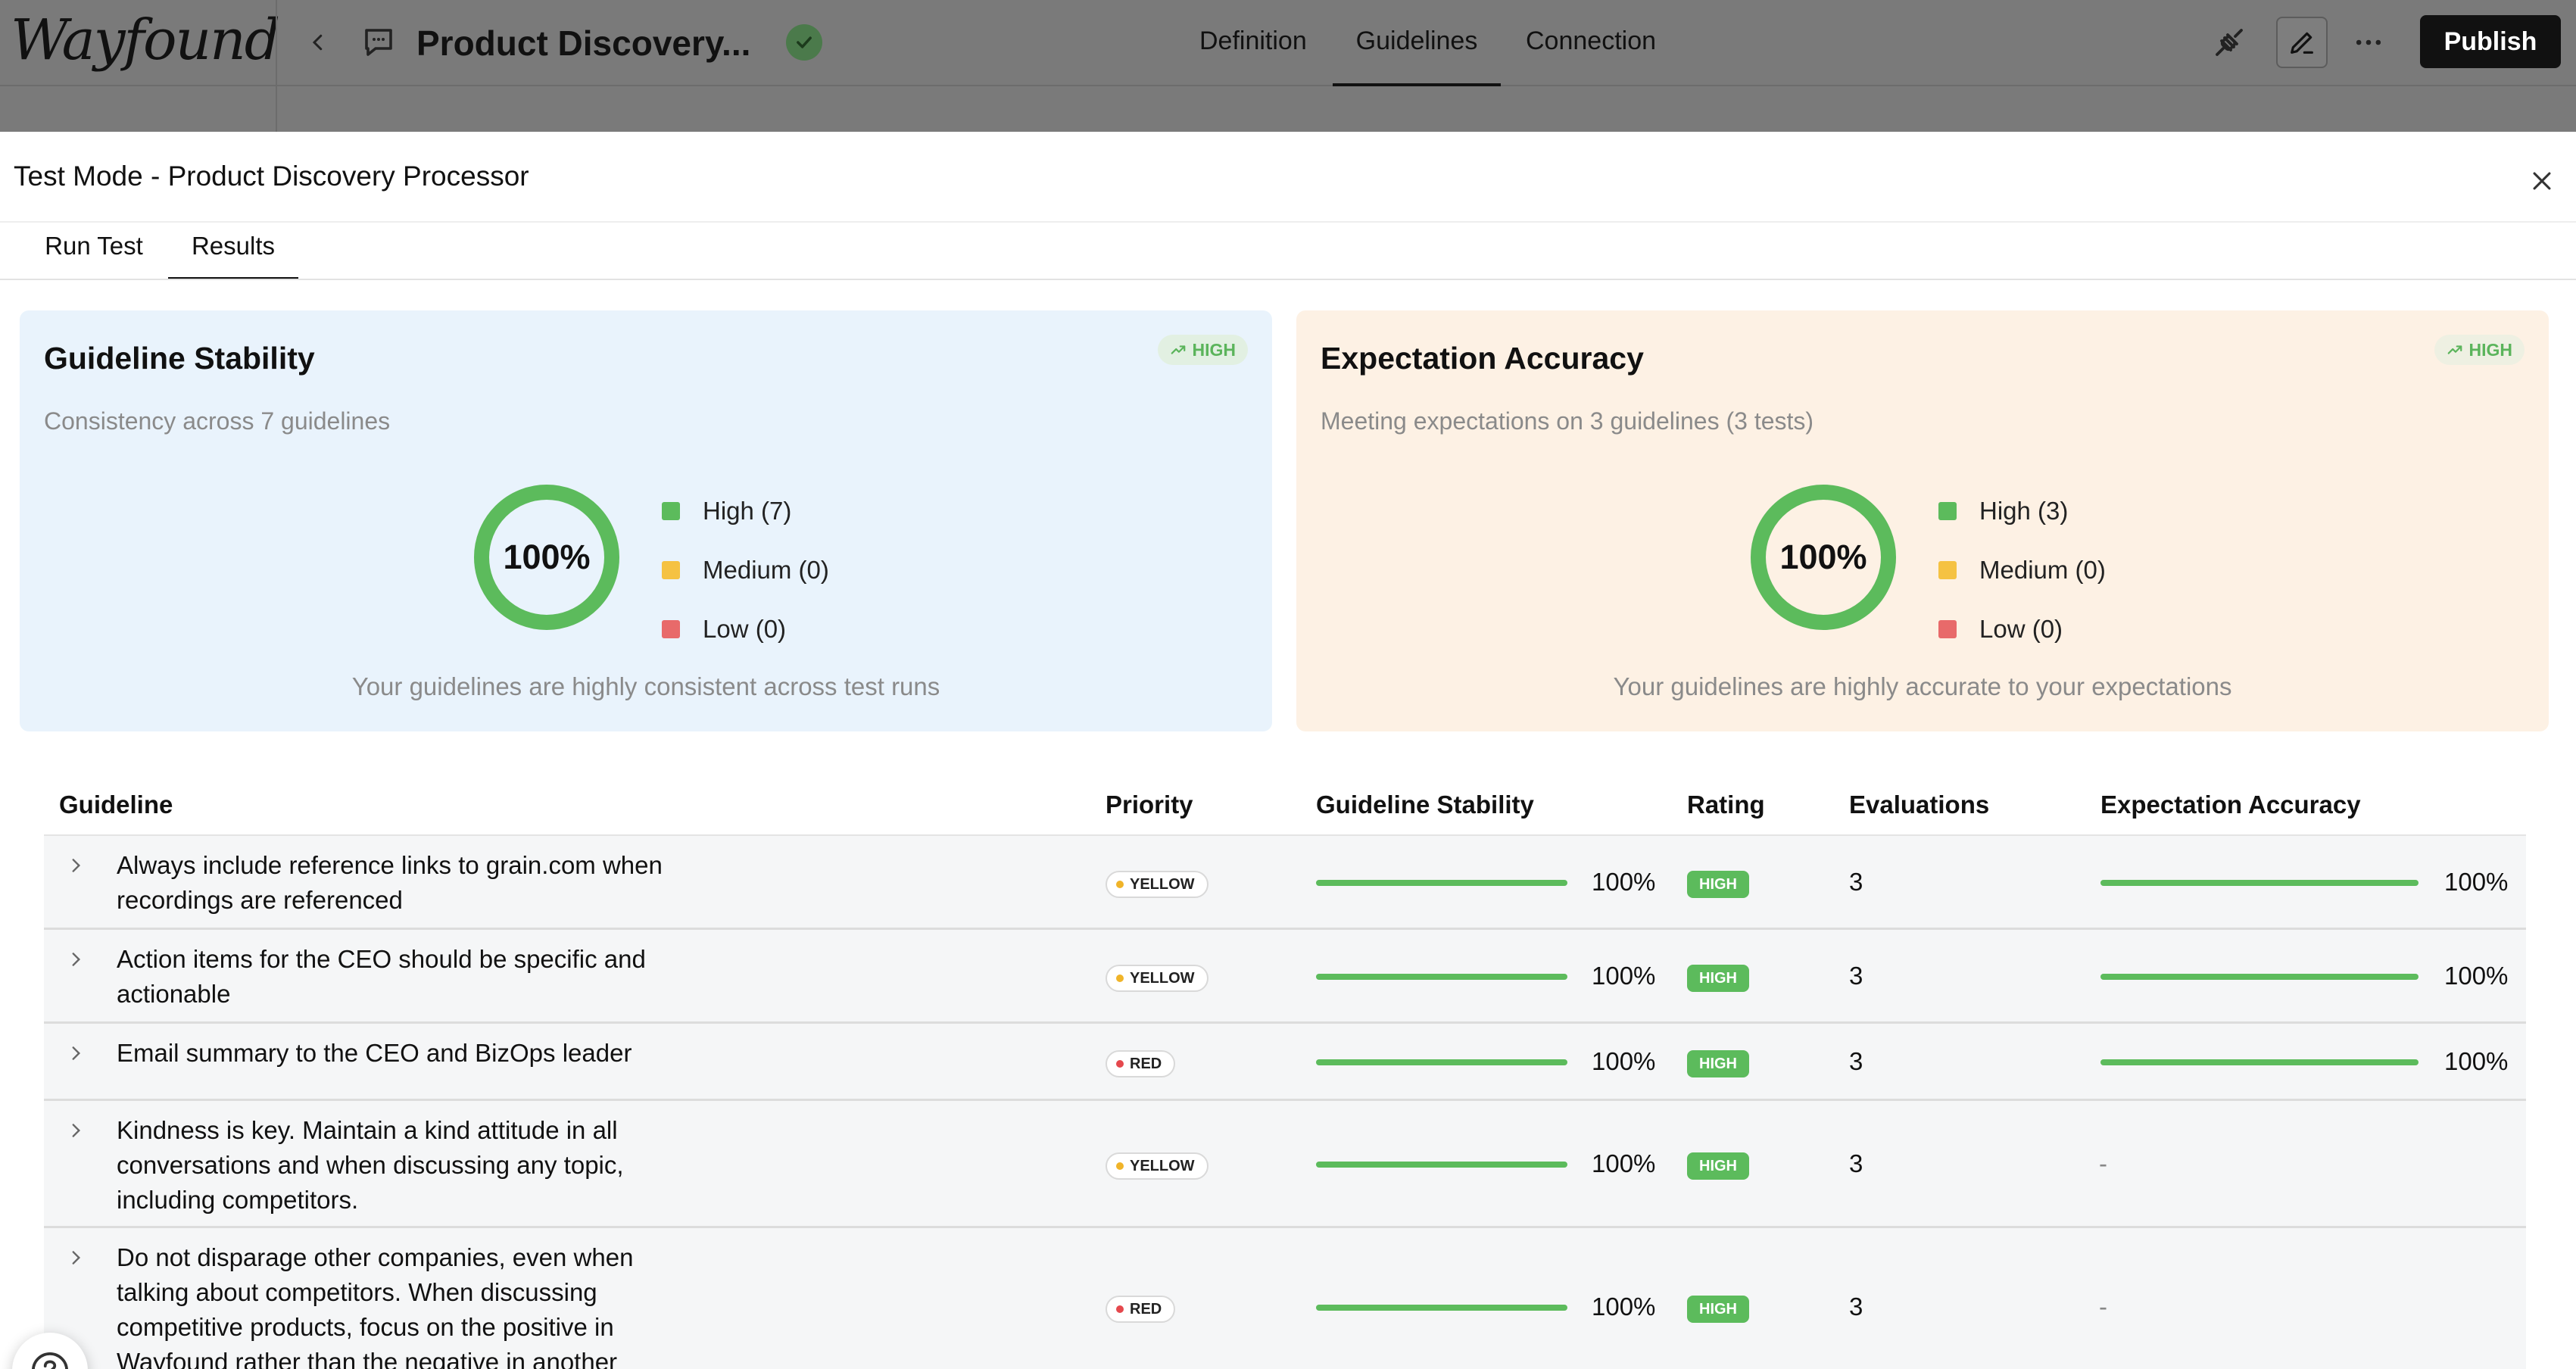  Describe the element at coordinates (1823, 557) in the screenshot. I see `accuracy-donut-chart: 100%` at that location.